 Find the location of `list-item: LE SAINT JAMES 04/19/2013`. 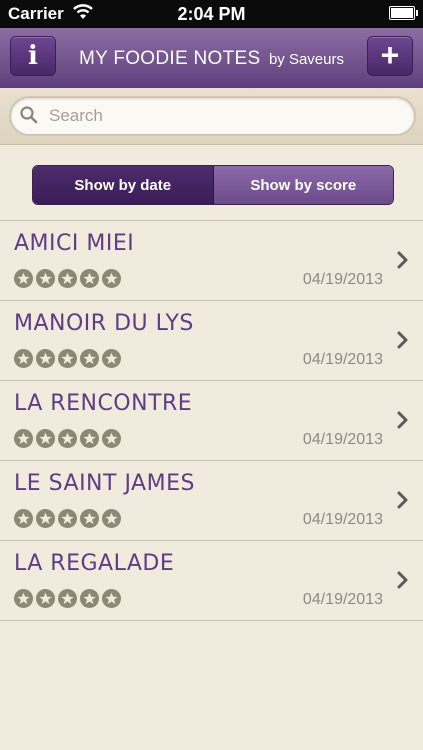

list-item: LE SAINT JAMES 04/19/2013 is located at coordinates (211, 500).